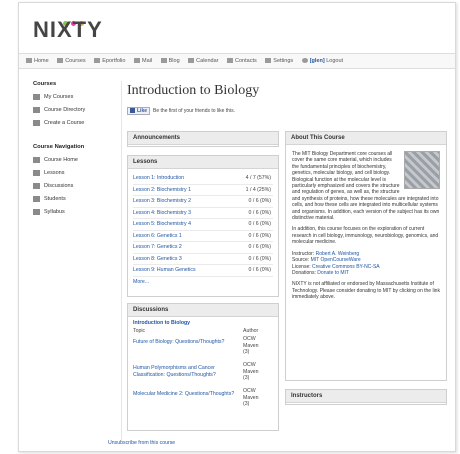 Image resolution: width=460 pixels, height=454 pixels. What do you see at coordinates (76, 175) in the screenshot?
I see `sidebar-item-lessons: Lessons` at bounding box center [76, 175].